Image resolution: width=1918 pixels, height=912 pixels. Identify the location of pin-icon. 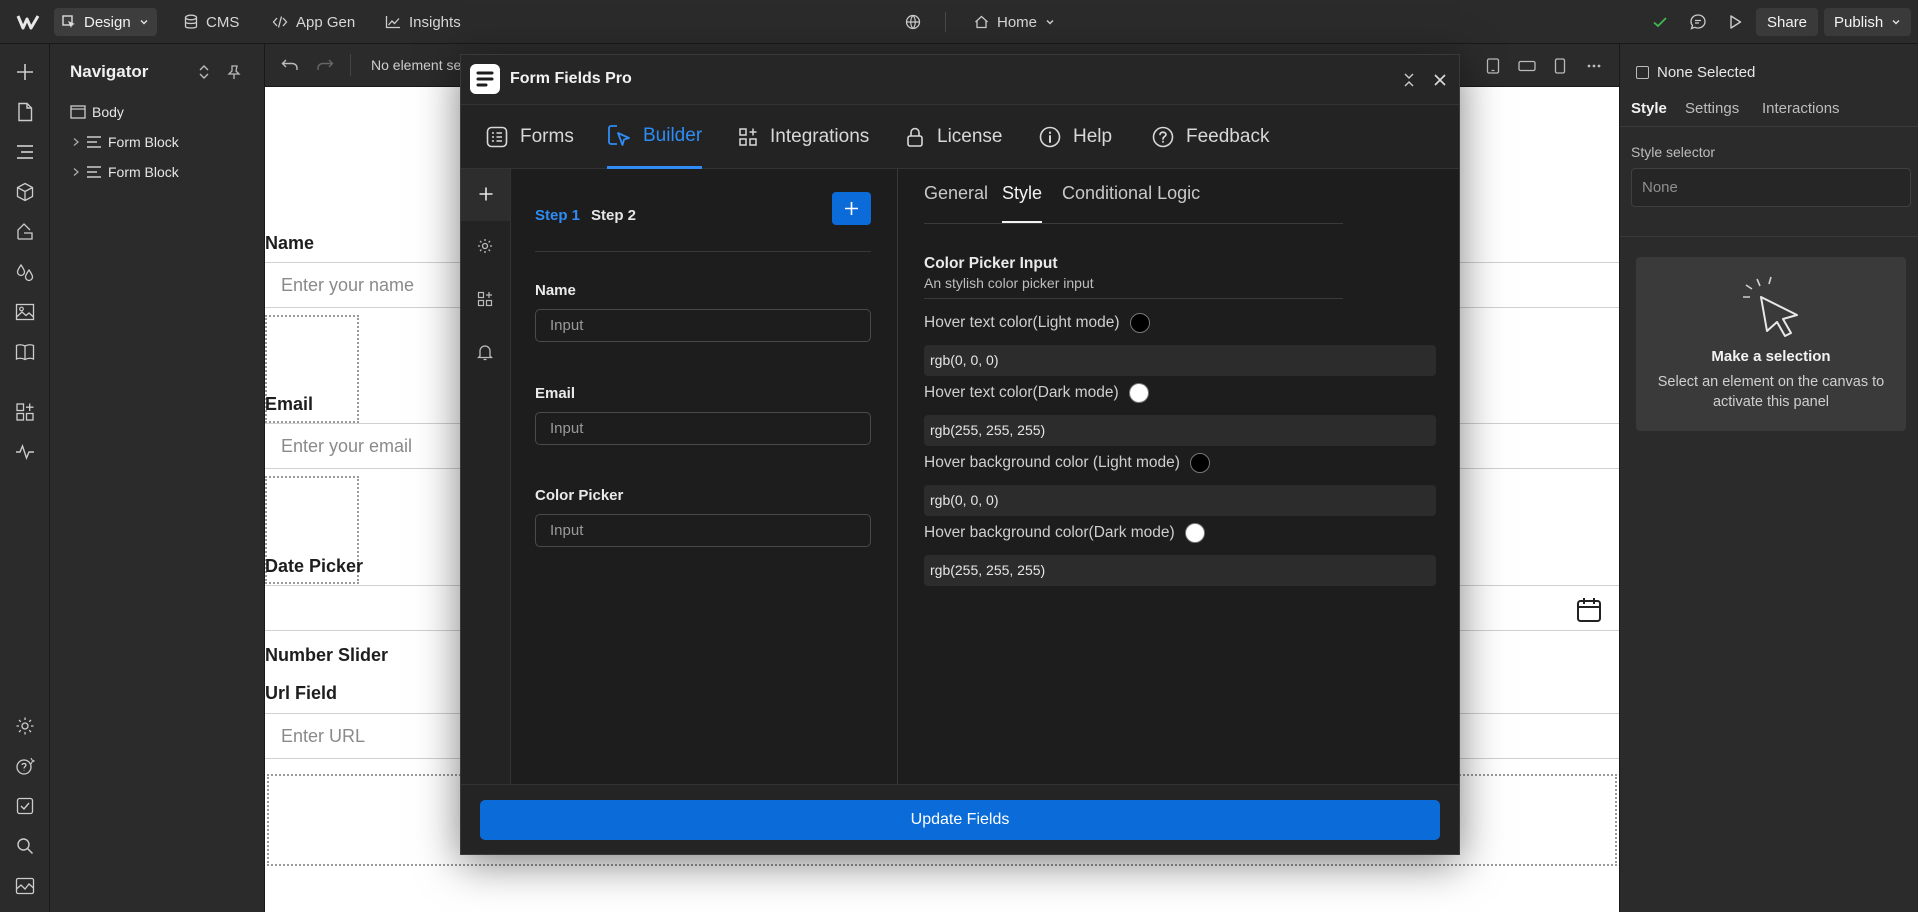
(234, 72).